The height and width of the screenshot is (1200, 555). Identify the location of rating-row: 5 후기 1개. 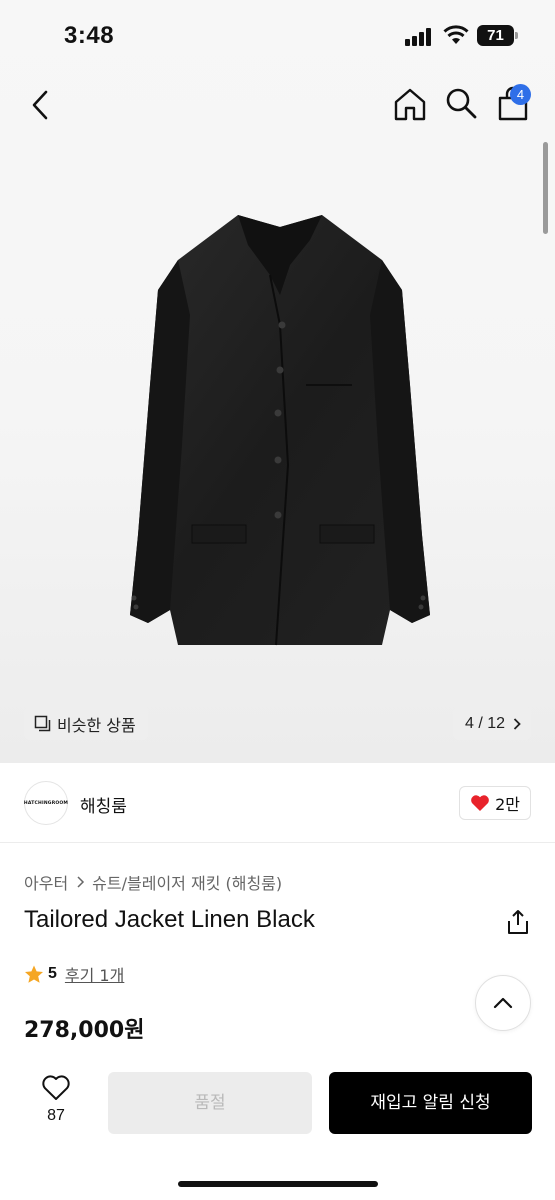
(74, 974).